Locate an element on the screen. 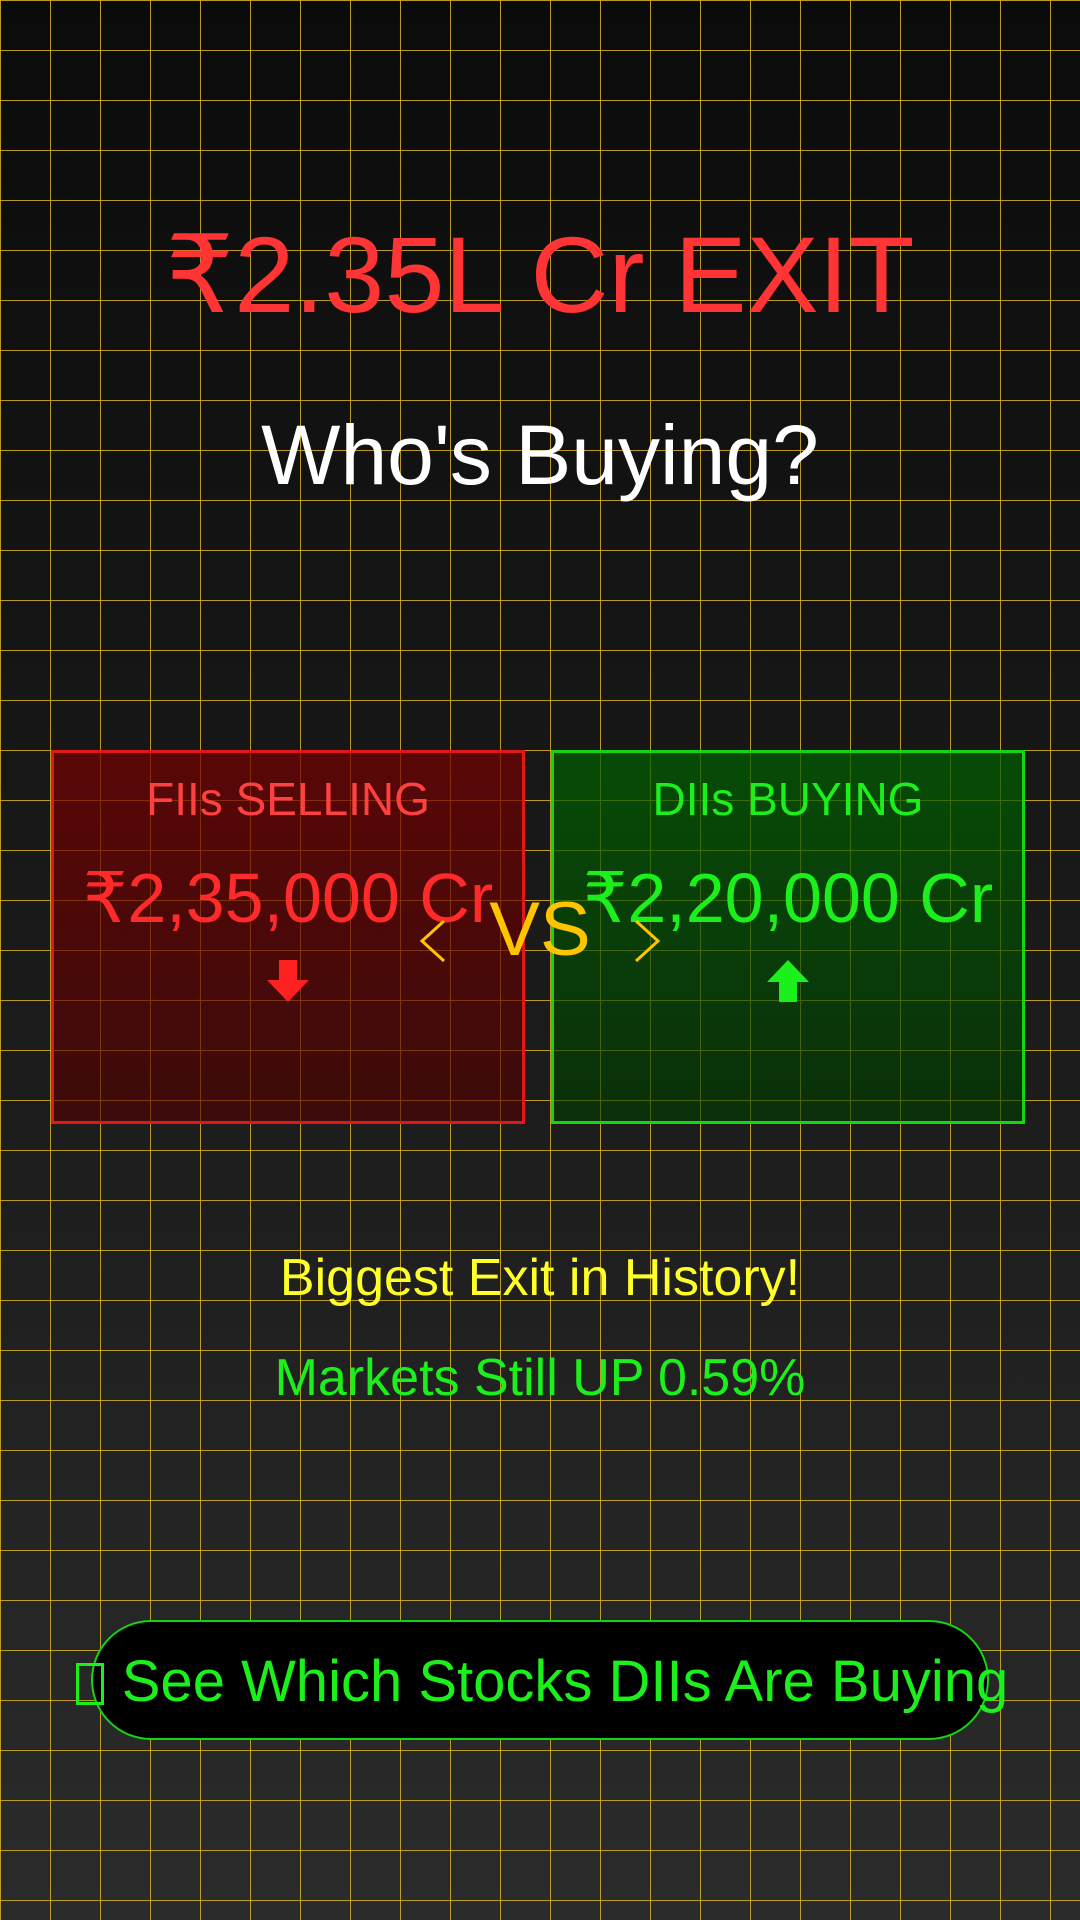  markets-up-note: Markets Still UP 0.59% is located at coordinates (540, 1378).